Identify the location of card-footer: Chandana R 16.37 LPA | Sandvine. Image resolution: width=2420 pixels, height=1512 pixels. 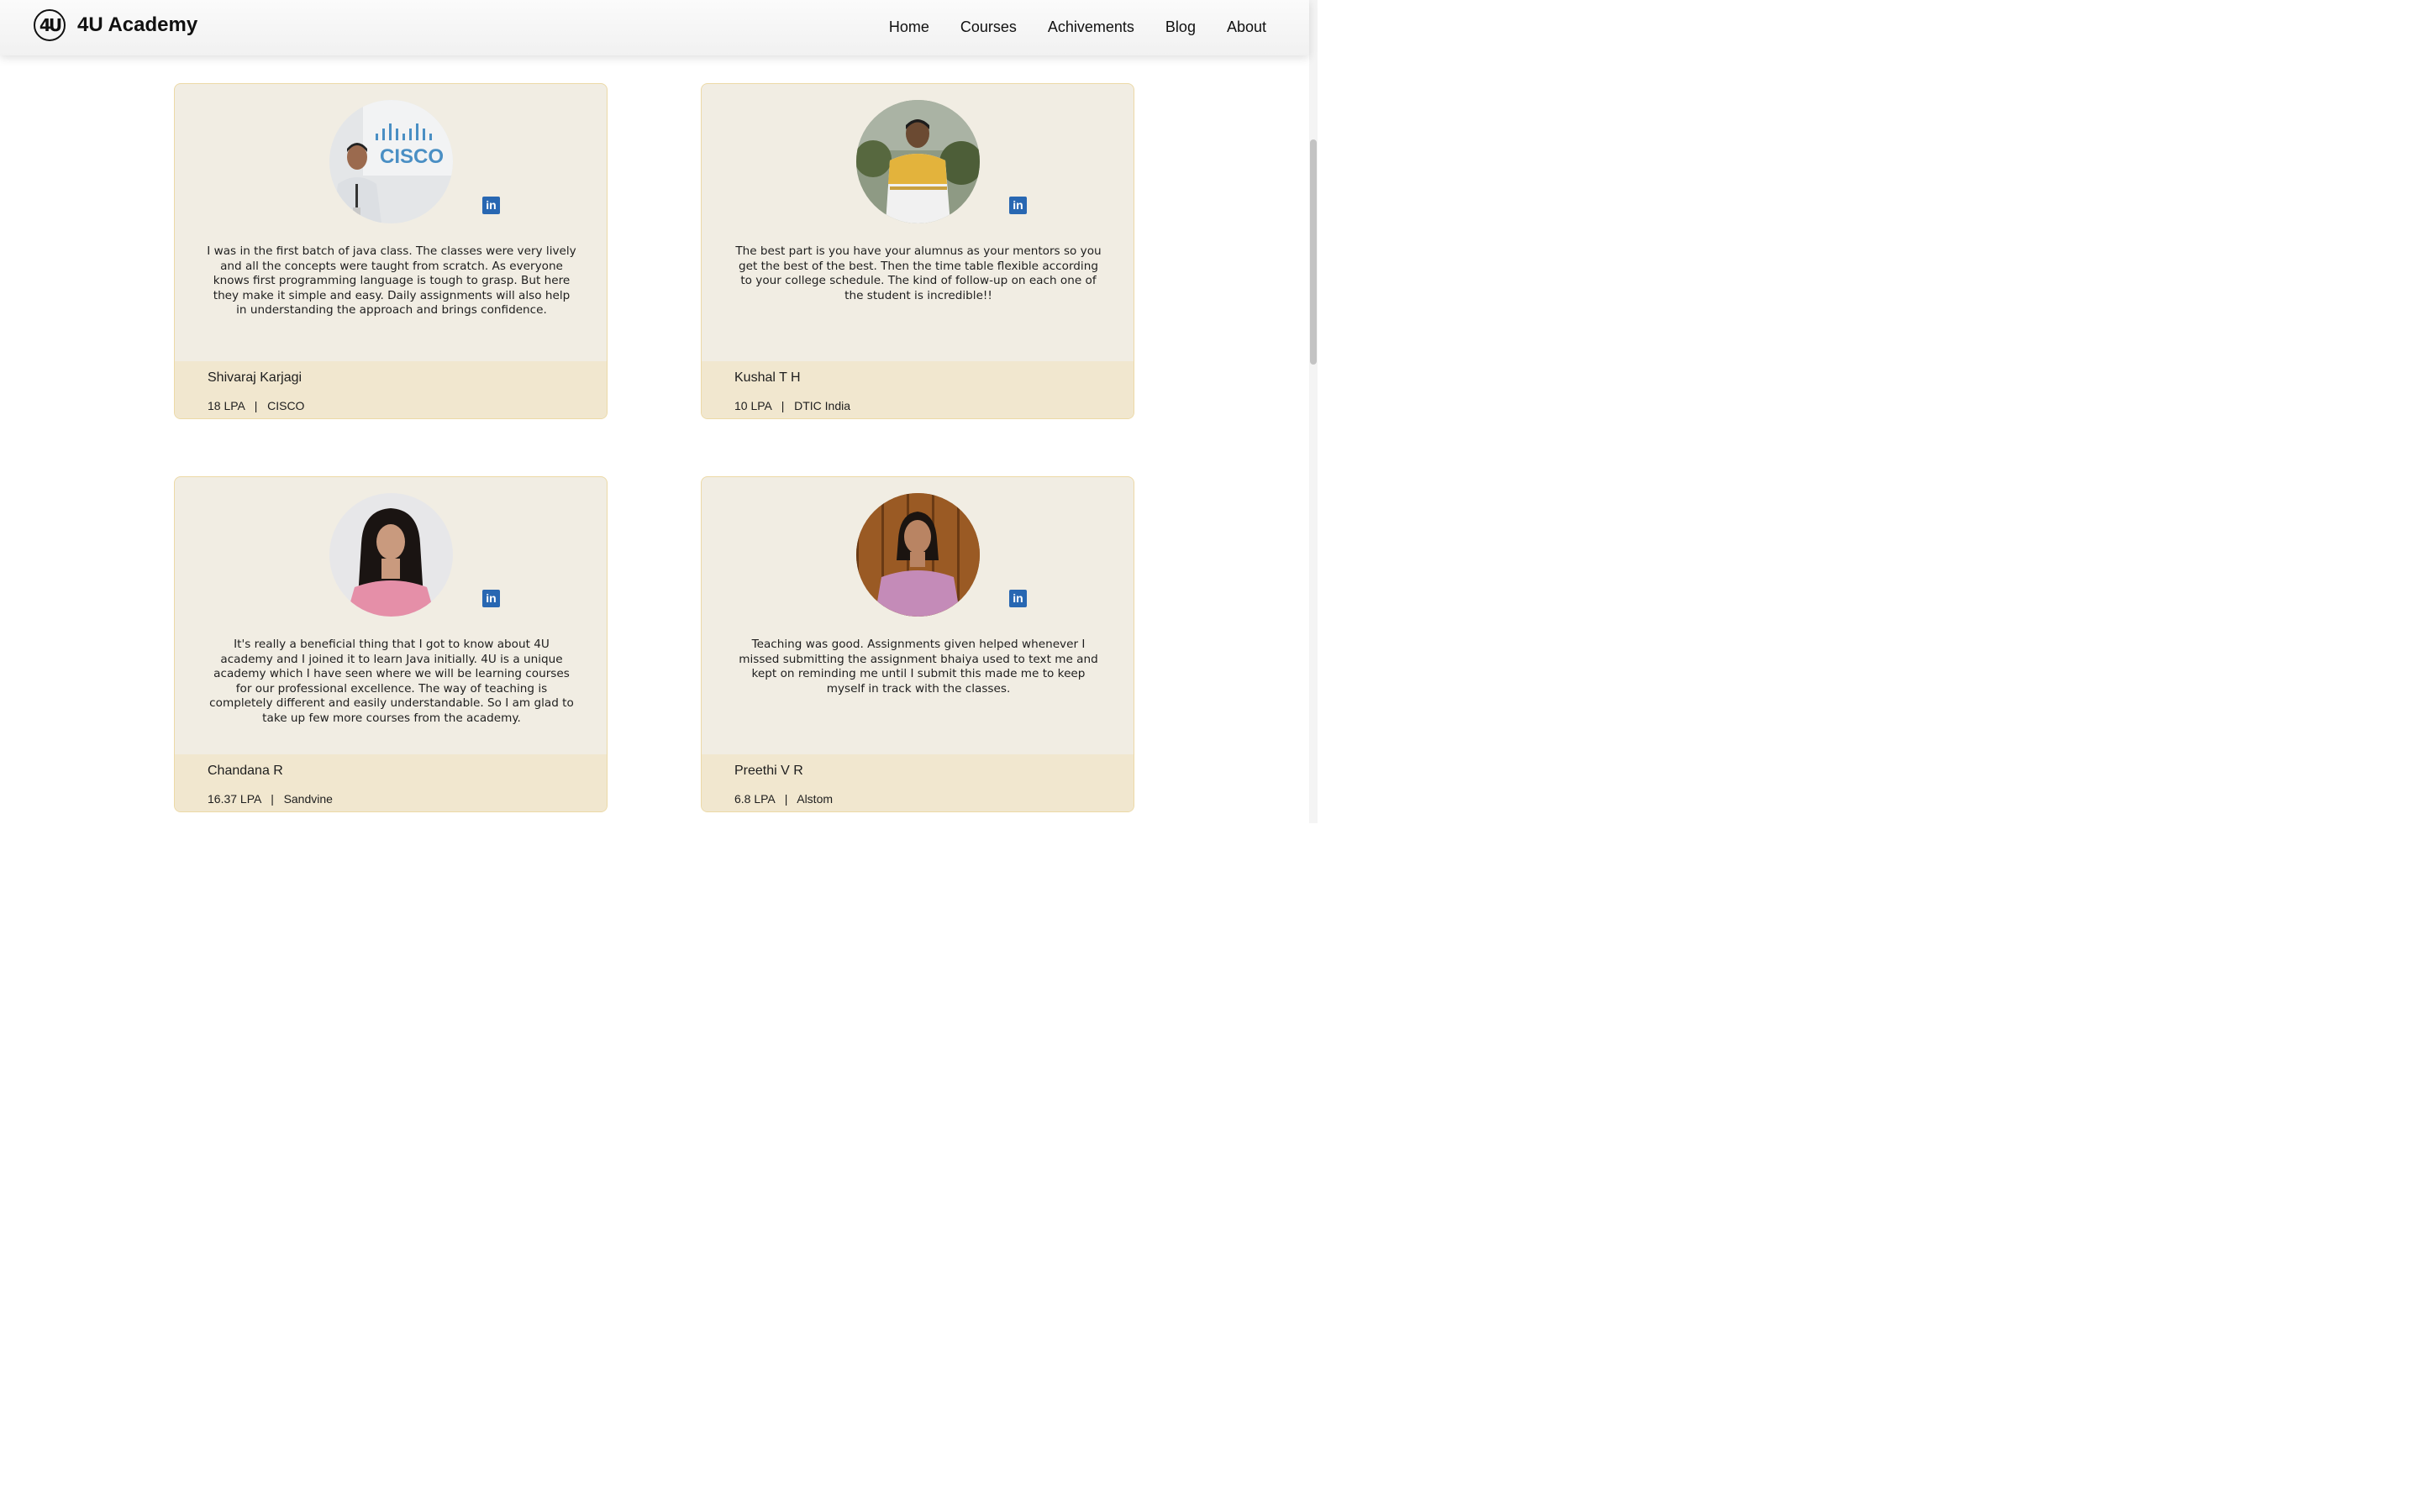
(391, 782).